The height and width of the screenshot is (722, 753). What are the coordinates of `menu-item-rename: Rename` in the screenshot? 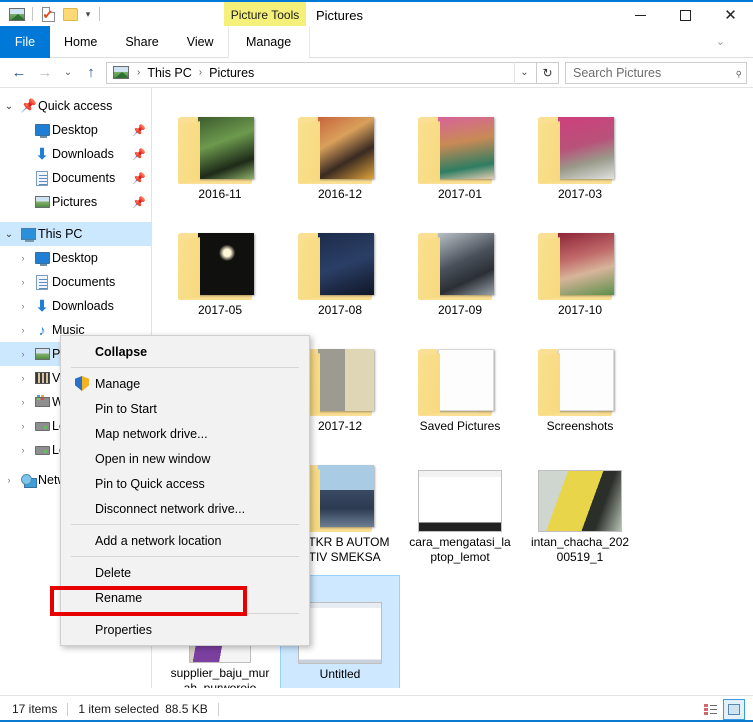 It's located at (185, 597).